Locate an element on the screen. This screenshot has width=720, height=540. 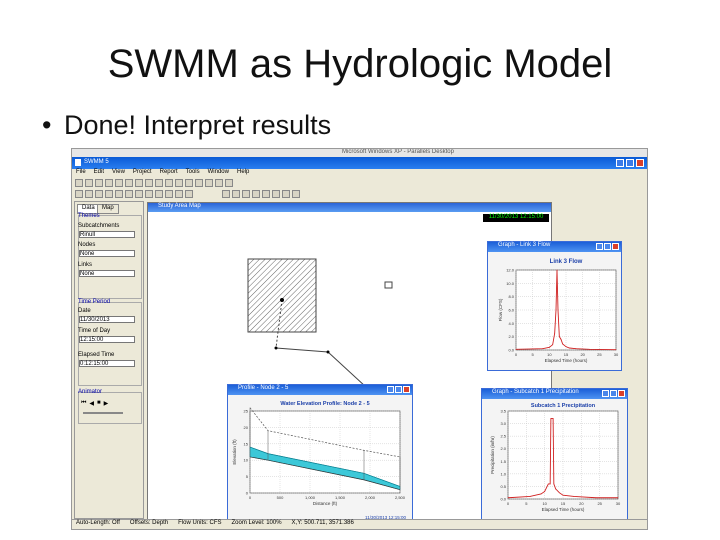
run-icon is located at coordinates (149, 183).